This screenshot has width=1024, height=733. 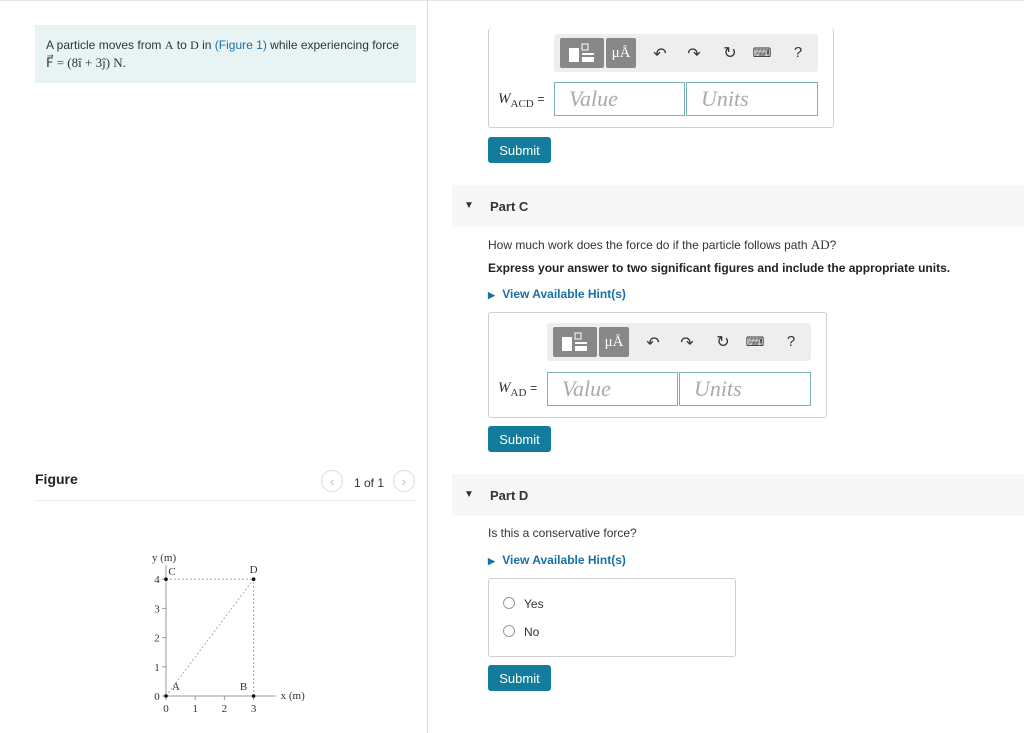 What do you see at coordinates (225, 500) in the screenshot?
I see `figure-divider` at bounding box center [225, 500].